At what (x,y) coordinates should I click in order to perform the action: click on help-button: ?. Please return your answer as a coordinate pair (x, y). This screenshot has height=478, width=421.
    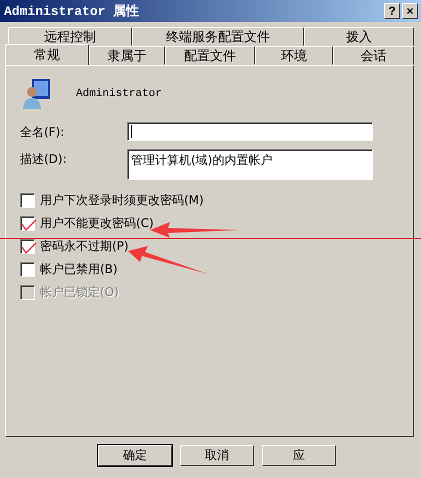
    Looking at the image, I should click on (392, 11).